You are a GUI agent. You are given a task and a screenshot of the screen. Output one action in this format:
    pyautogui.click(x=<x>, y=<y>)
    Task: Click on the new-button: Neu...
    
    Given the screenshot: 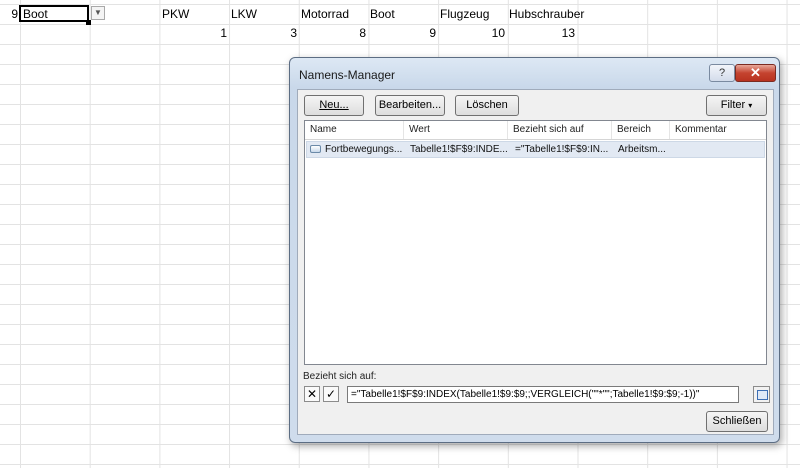 What is the action you would take?
    pyautogui.click(x=334, y=105)
    